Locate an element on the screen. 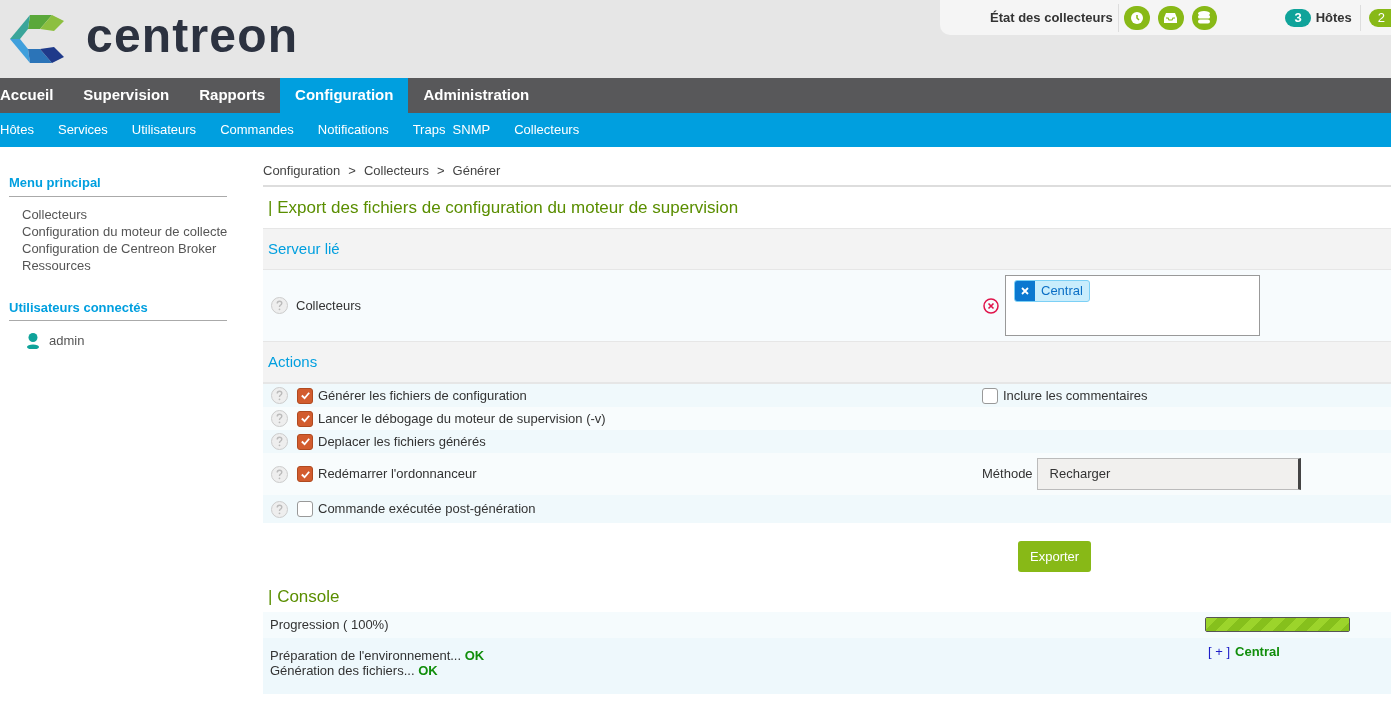  breadcrumb-link: Collecteurs is located at coordinates (396, 171).